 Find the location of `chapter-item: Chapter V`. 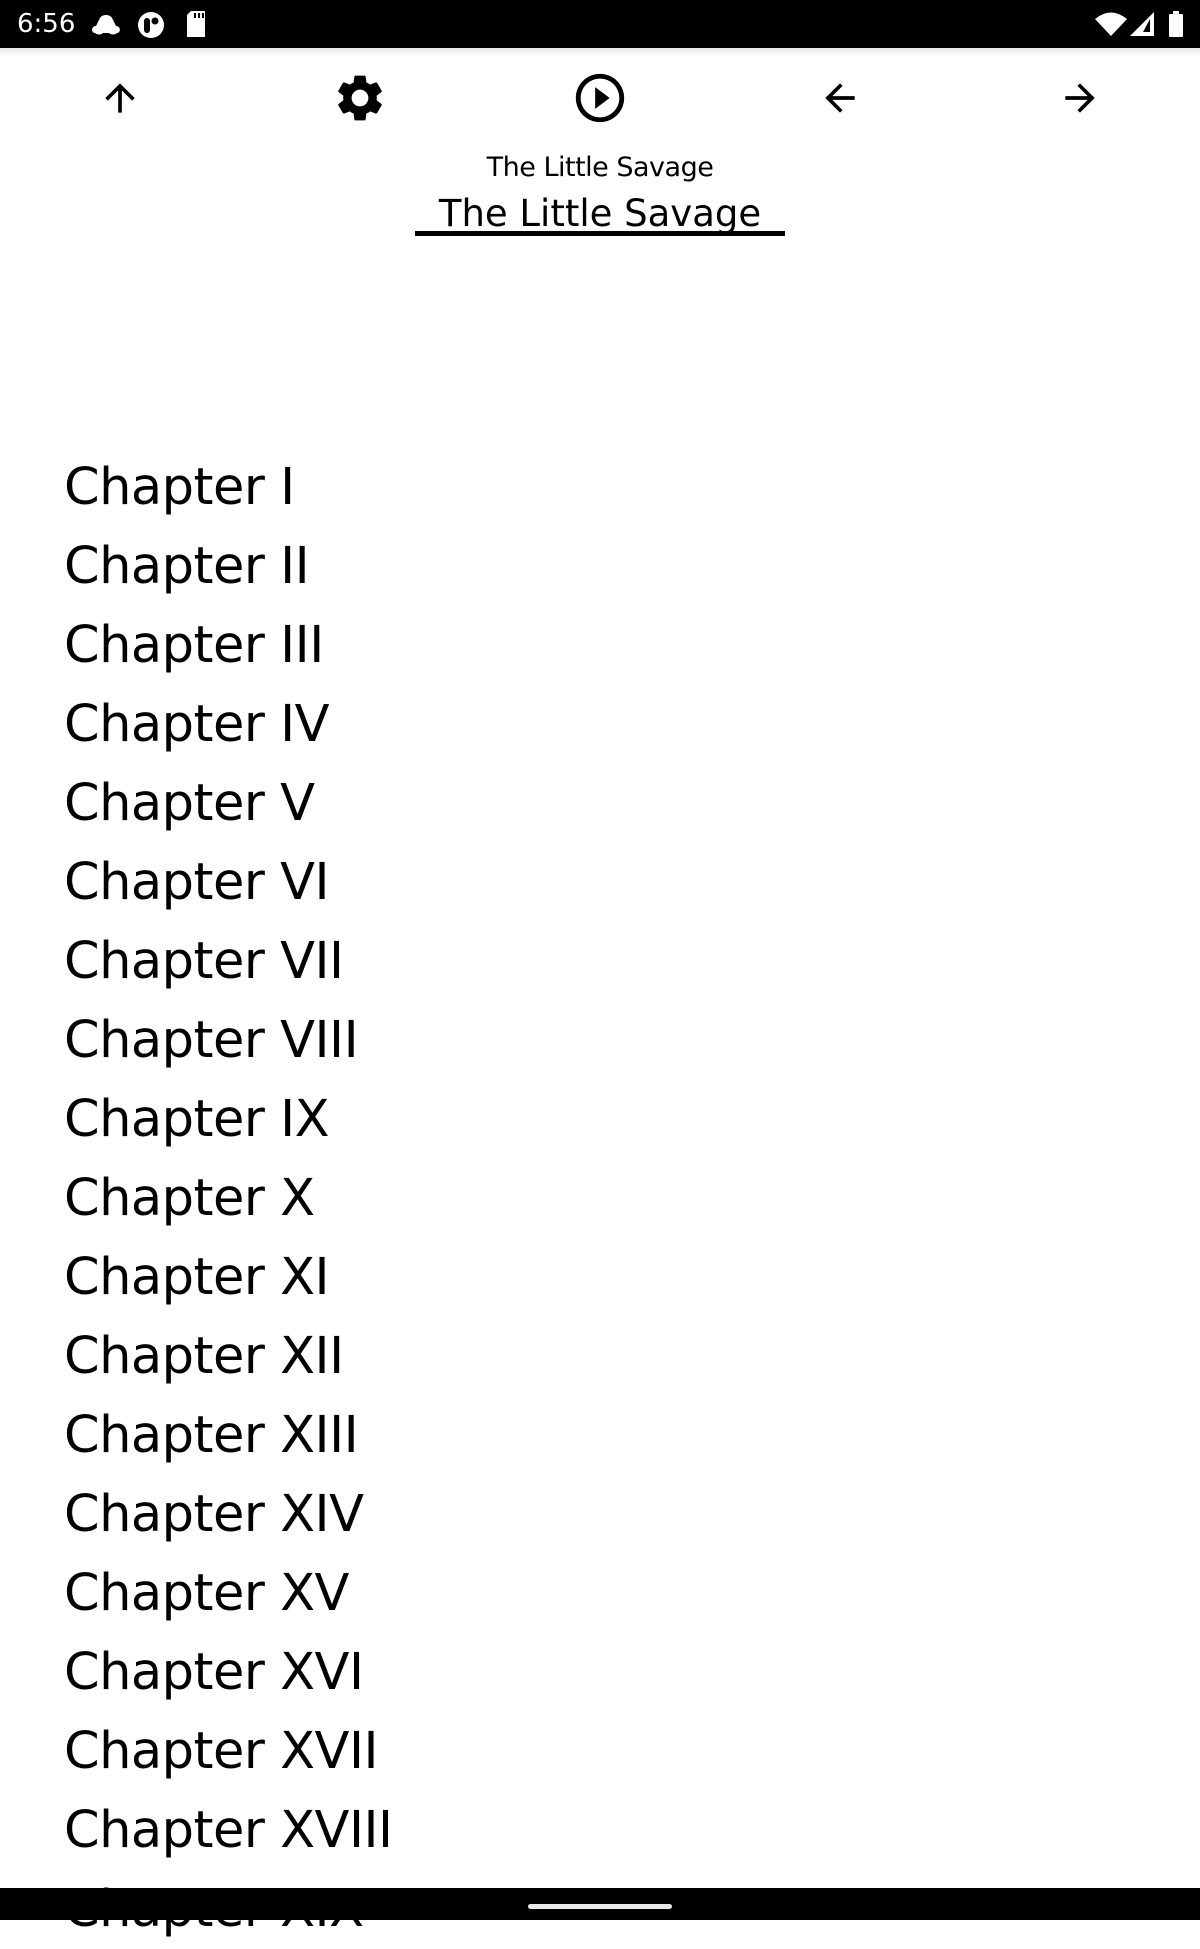

chapter-item: Chapter V is located at coordinates (228, 803).